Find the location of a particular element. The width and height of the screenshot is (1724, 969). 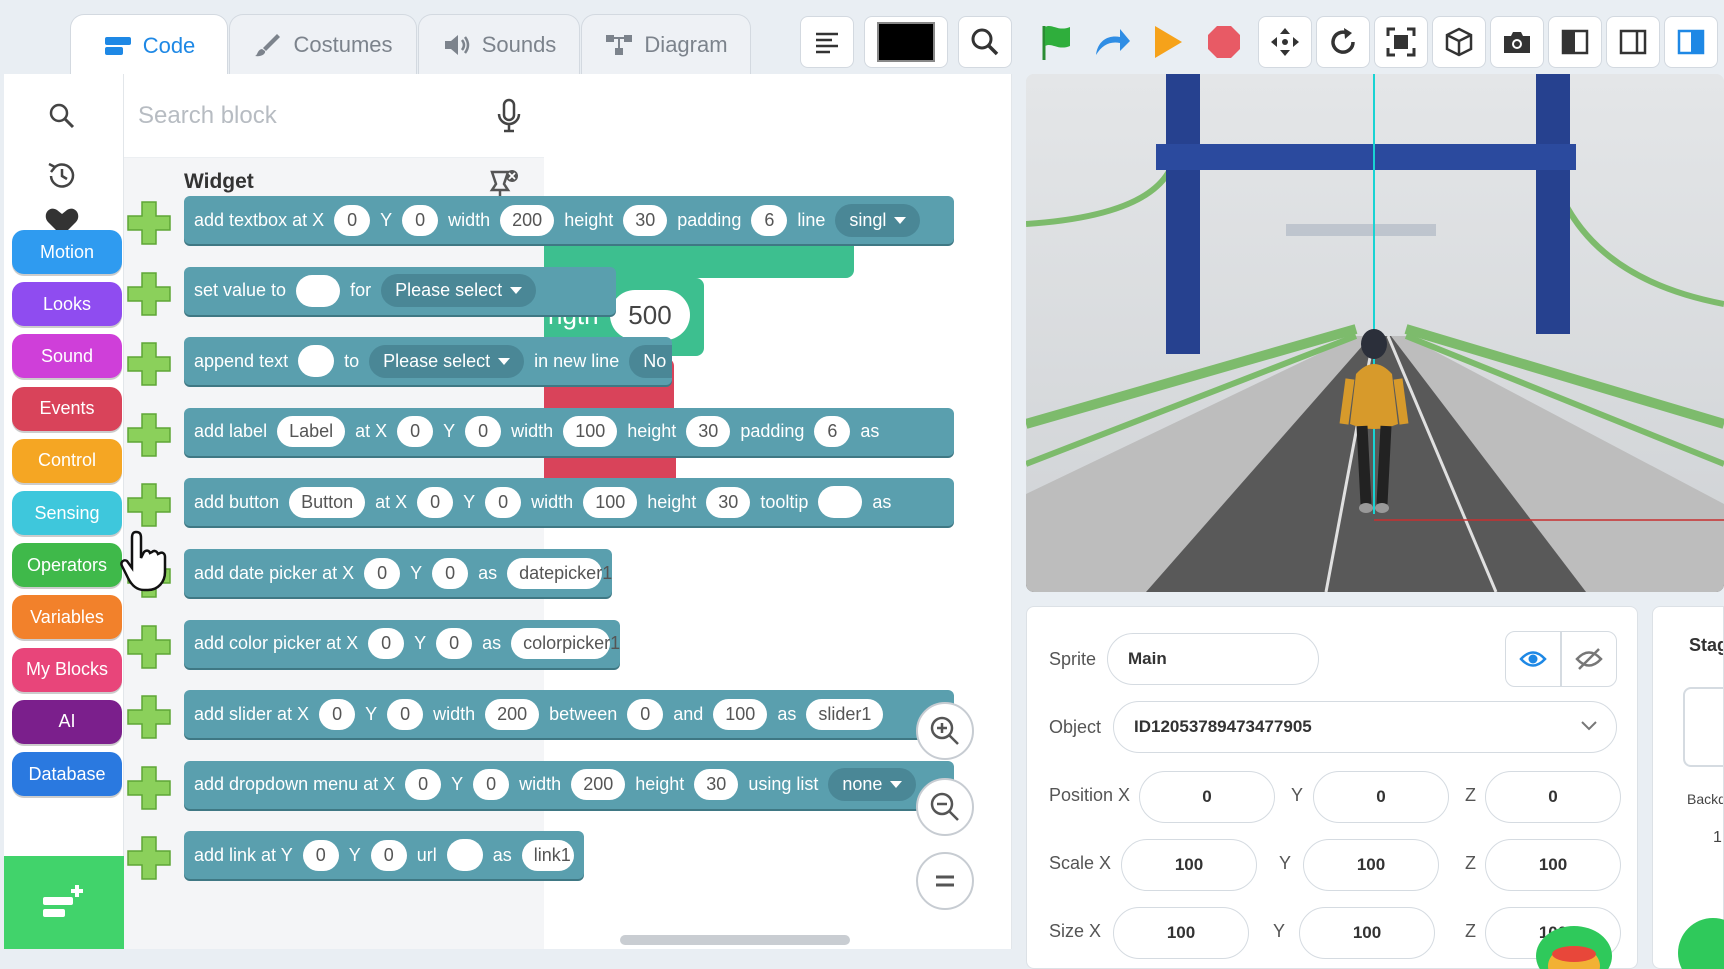

camera-button is located at coordinates (1517, 42).